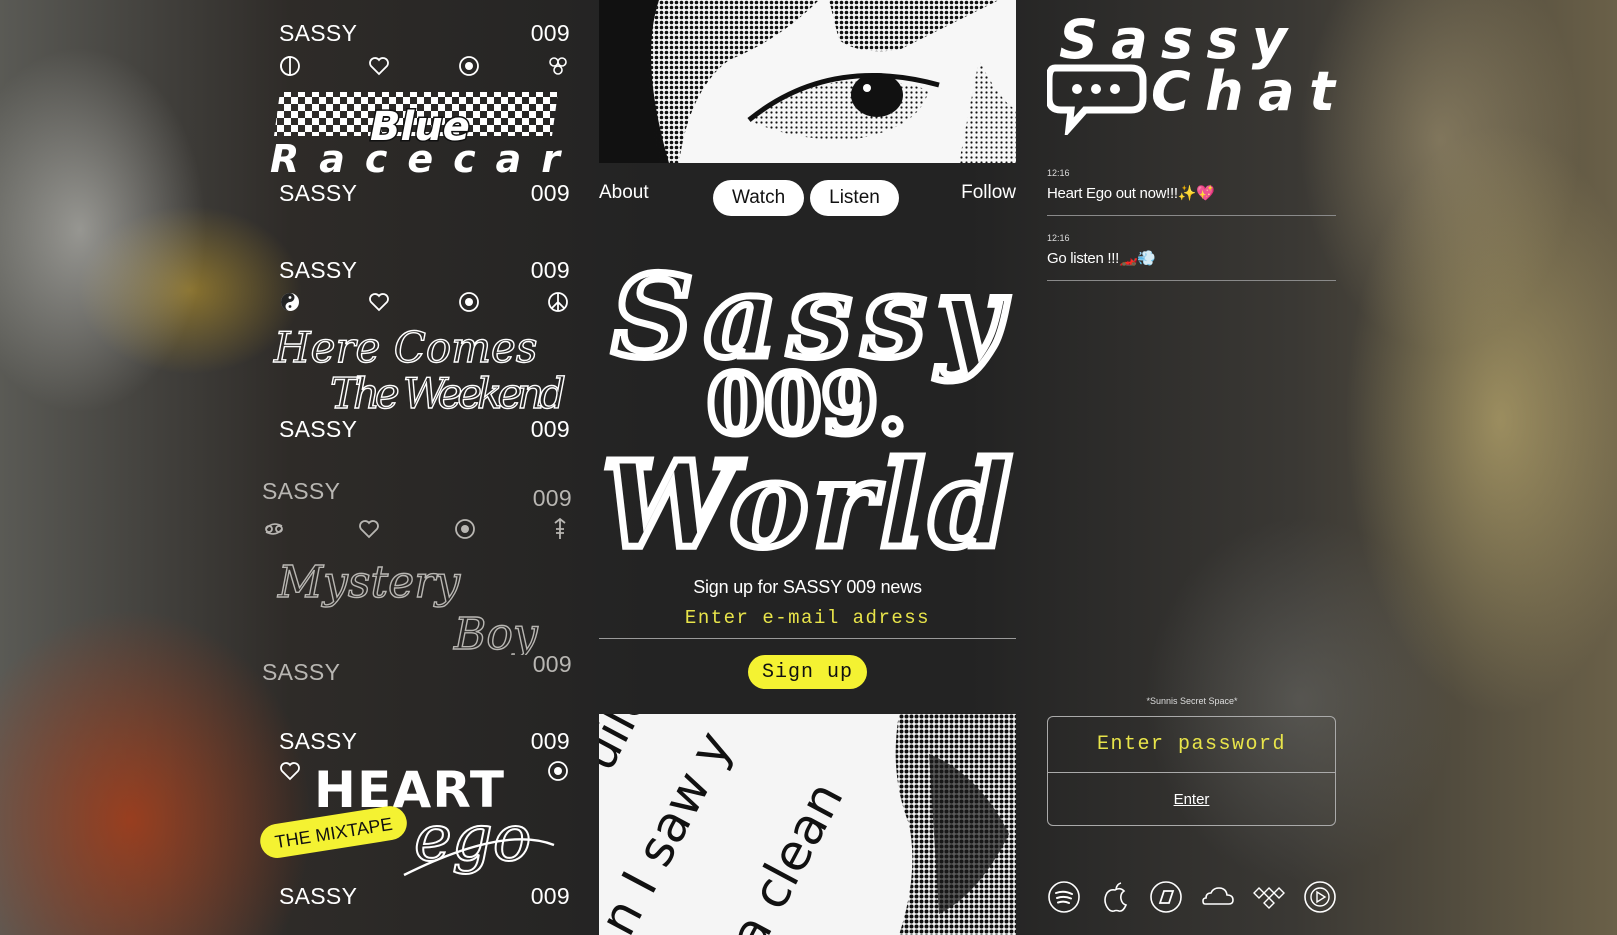 The image size is (1617, 935). Describe the element at coordinates (416, 156) in the screenshot. I see `title-line-2: Racecar` at that location.